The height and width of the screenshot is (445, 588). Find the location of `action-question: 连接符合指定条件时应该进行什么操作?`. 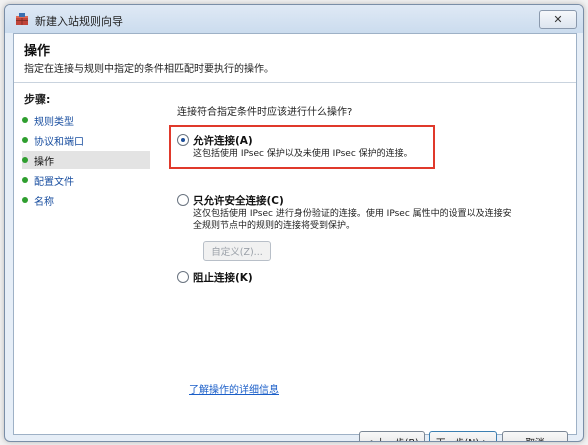

action-question: 连接符合指定条件时应该进行什么操作? is located at coordinates (265, 112).